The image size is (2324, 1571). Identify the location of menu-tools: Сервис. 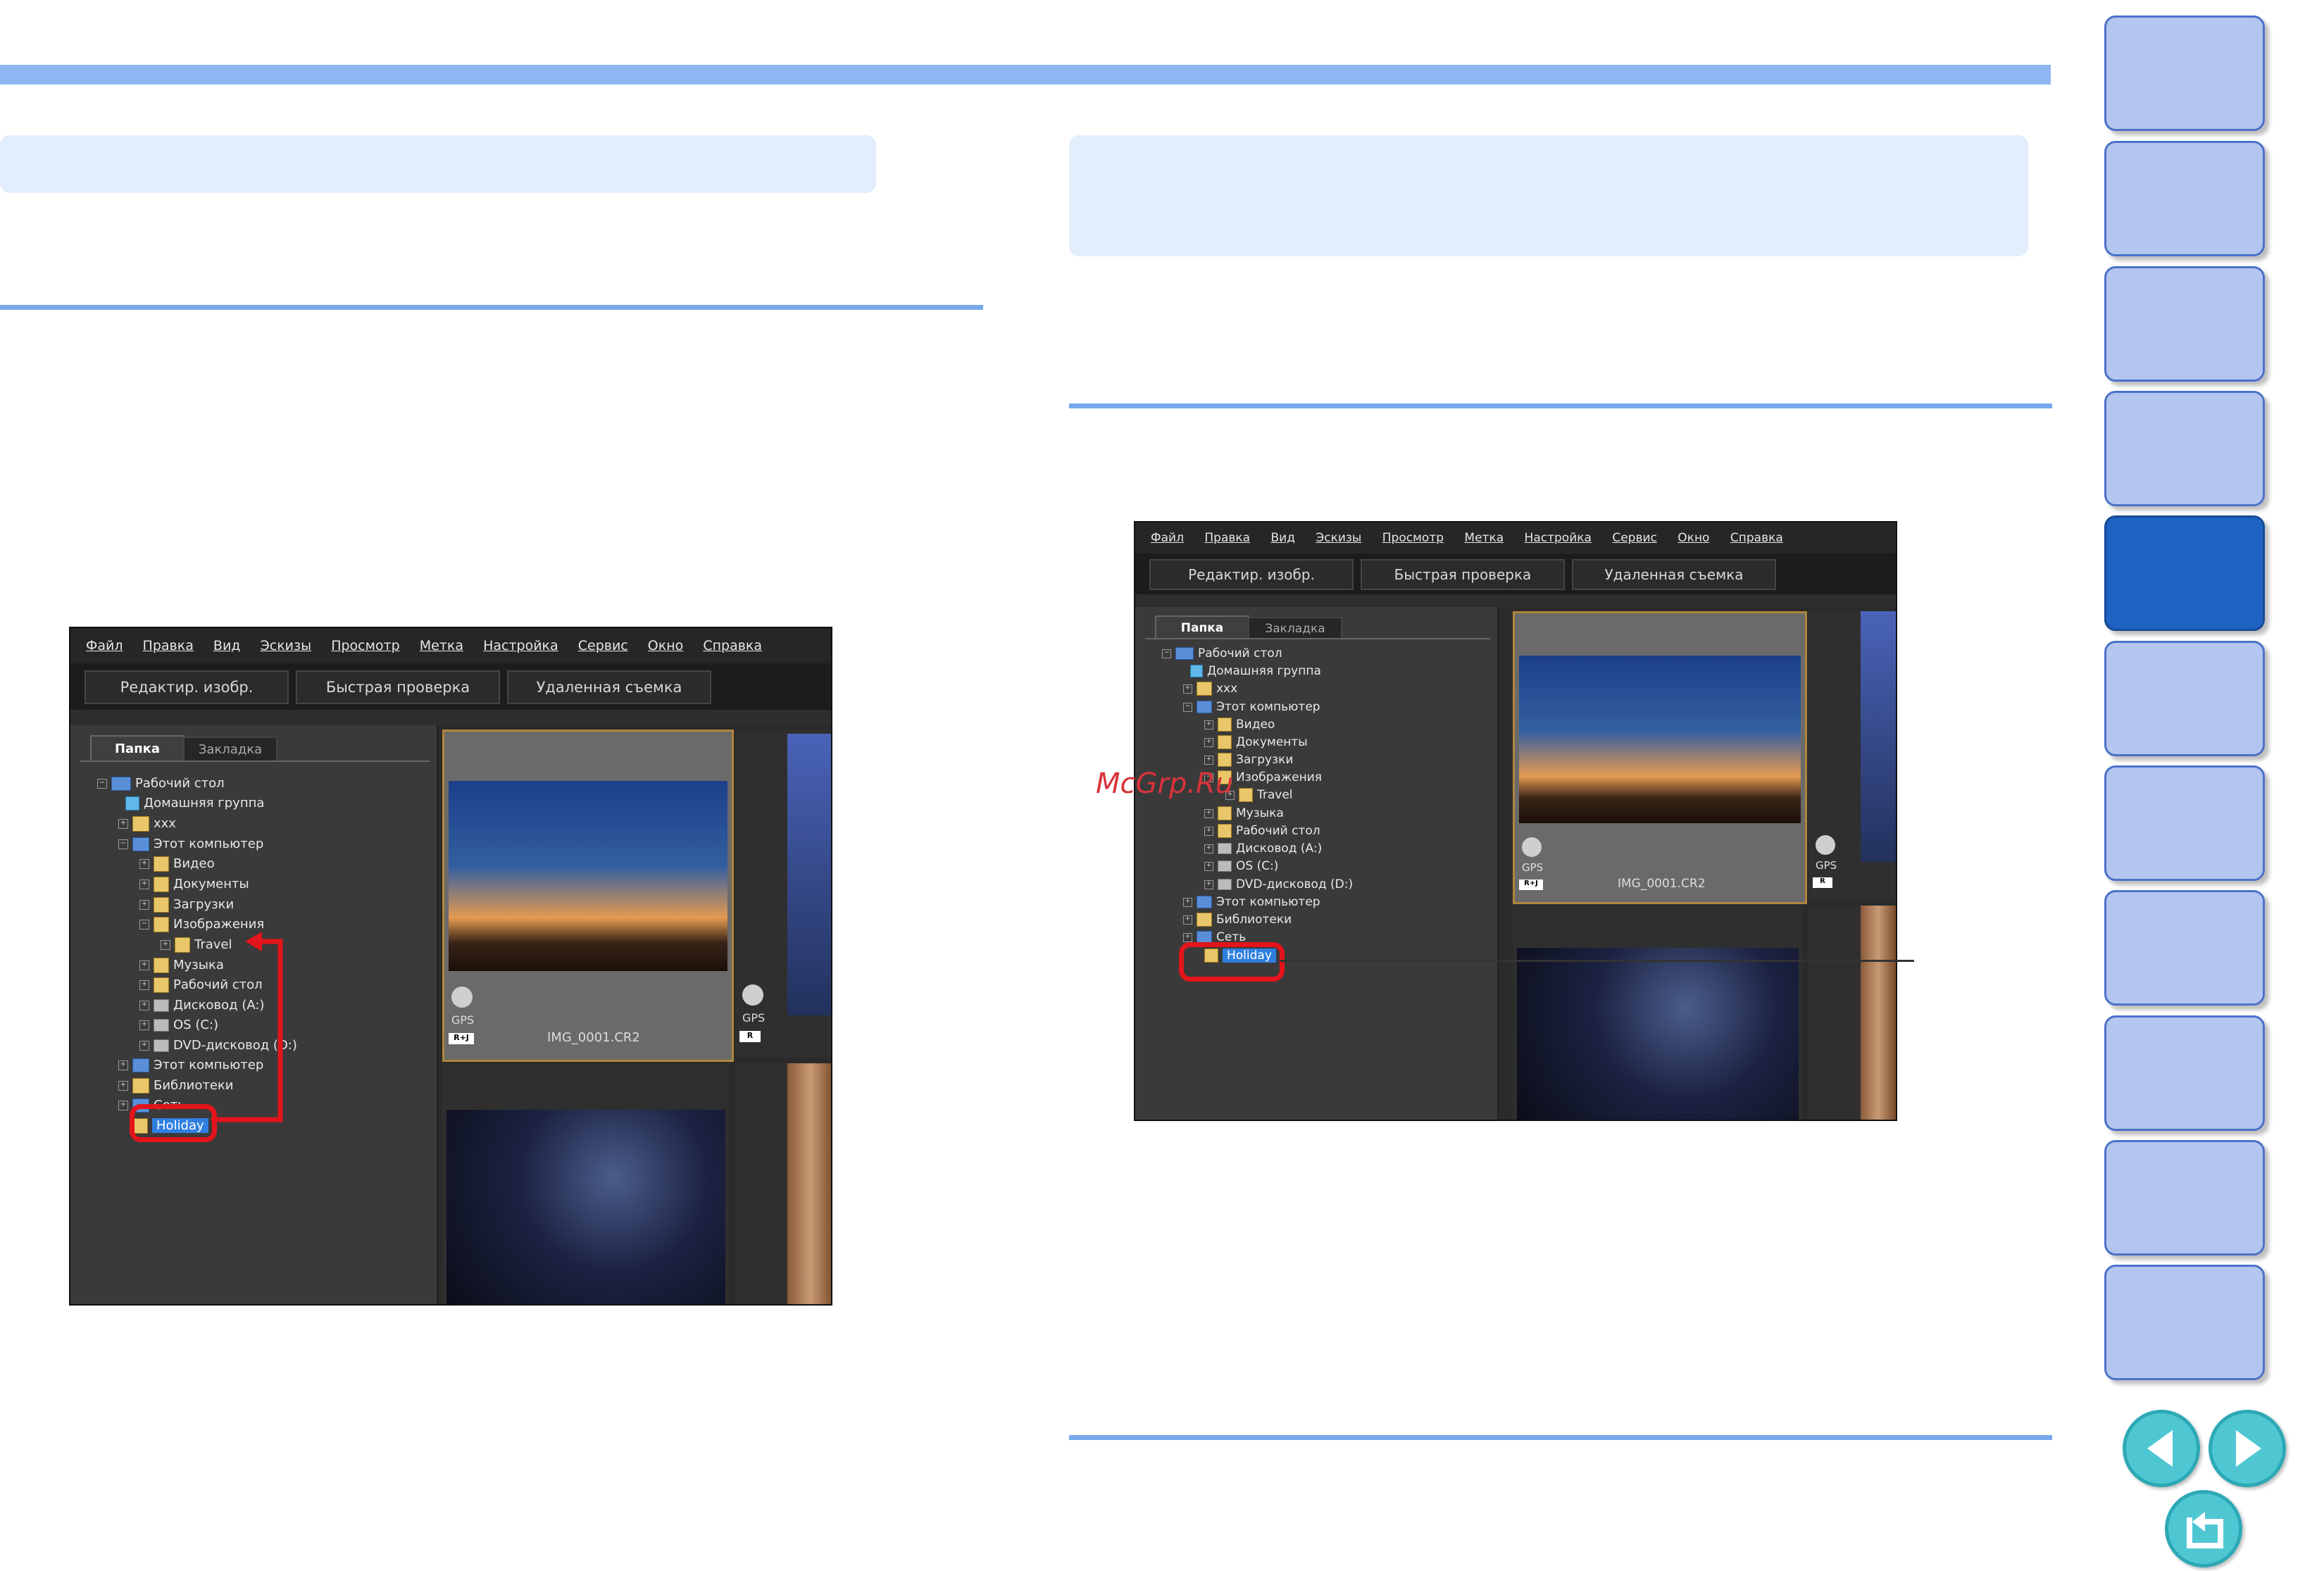
(1634, 538).